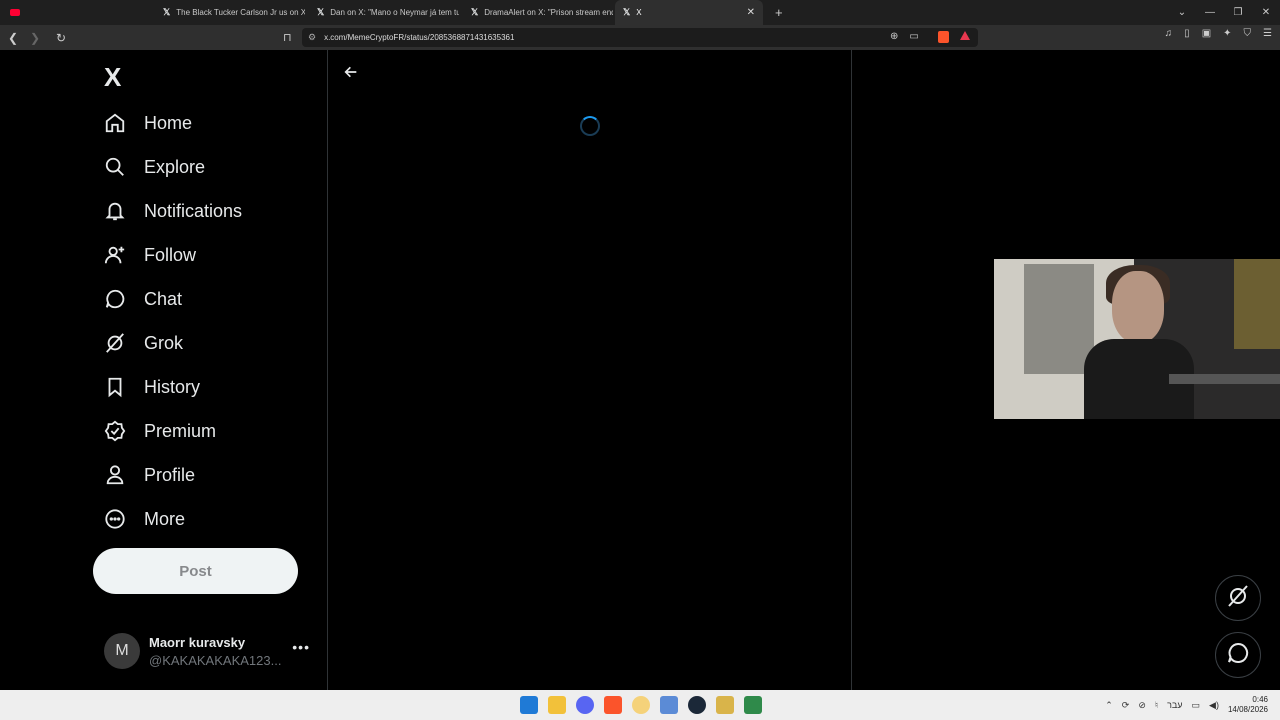 The height and width of the screenshot is (720, 1280). I want to click on music-icon: ♫, so click(1169, 33).